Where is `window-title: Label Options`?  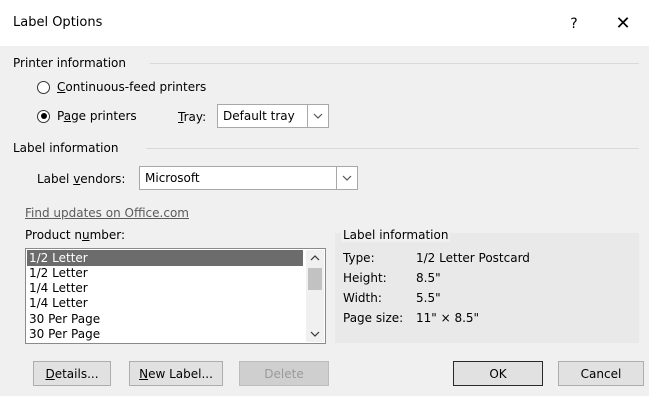
window-title: Label Options is located at coordinates (58, 22).